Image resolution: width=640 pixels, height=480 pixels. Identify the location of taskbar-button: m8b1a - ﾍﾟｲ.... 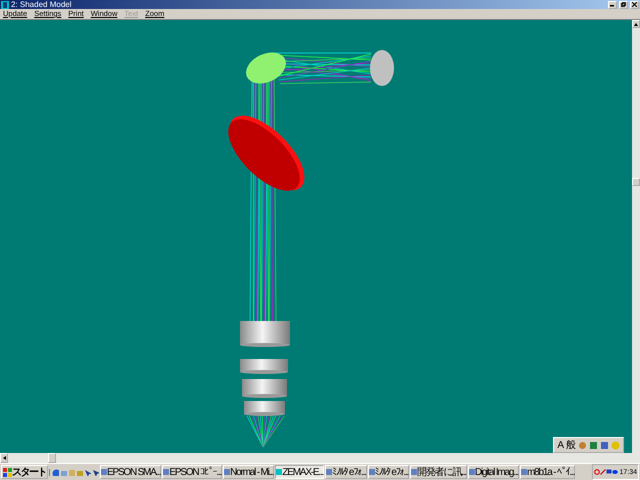
(548, 472).